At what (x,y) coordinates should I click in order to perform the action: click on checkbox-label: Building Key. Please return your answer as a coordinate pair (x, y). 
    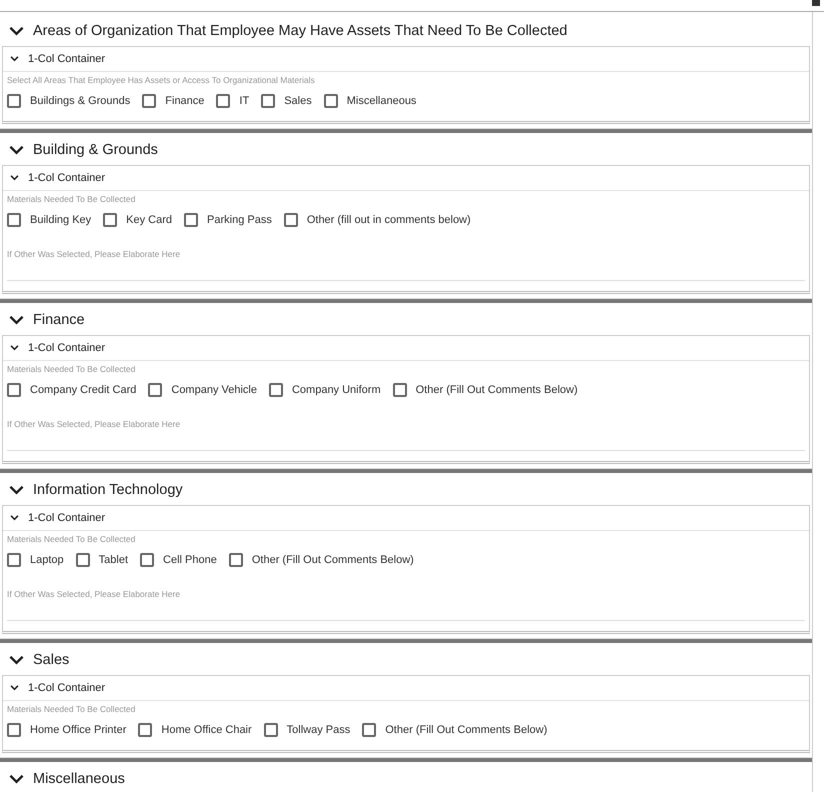
    Looking at the image, I should click on (61, 220).